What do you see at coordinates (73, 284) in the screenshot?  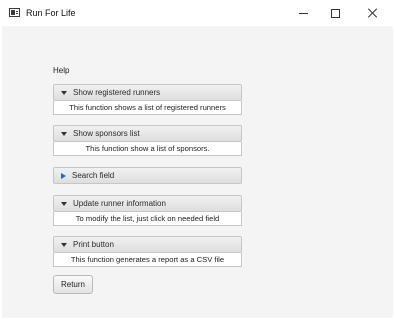 I see `return-button: Return` at bounding box center [73, 284].